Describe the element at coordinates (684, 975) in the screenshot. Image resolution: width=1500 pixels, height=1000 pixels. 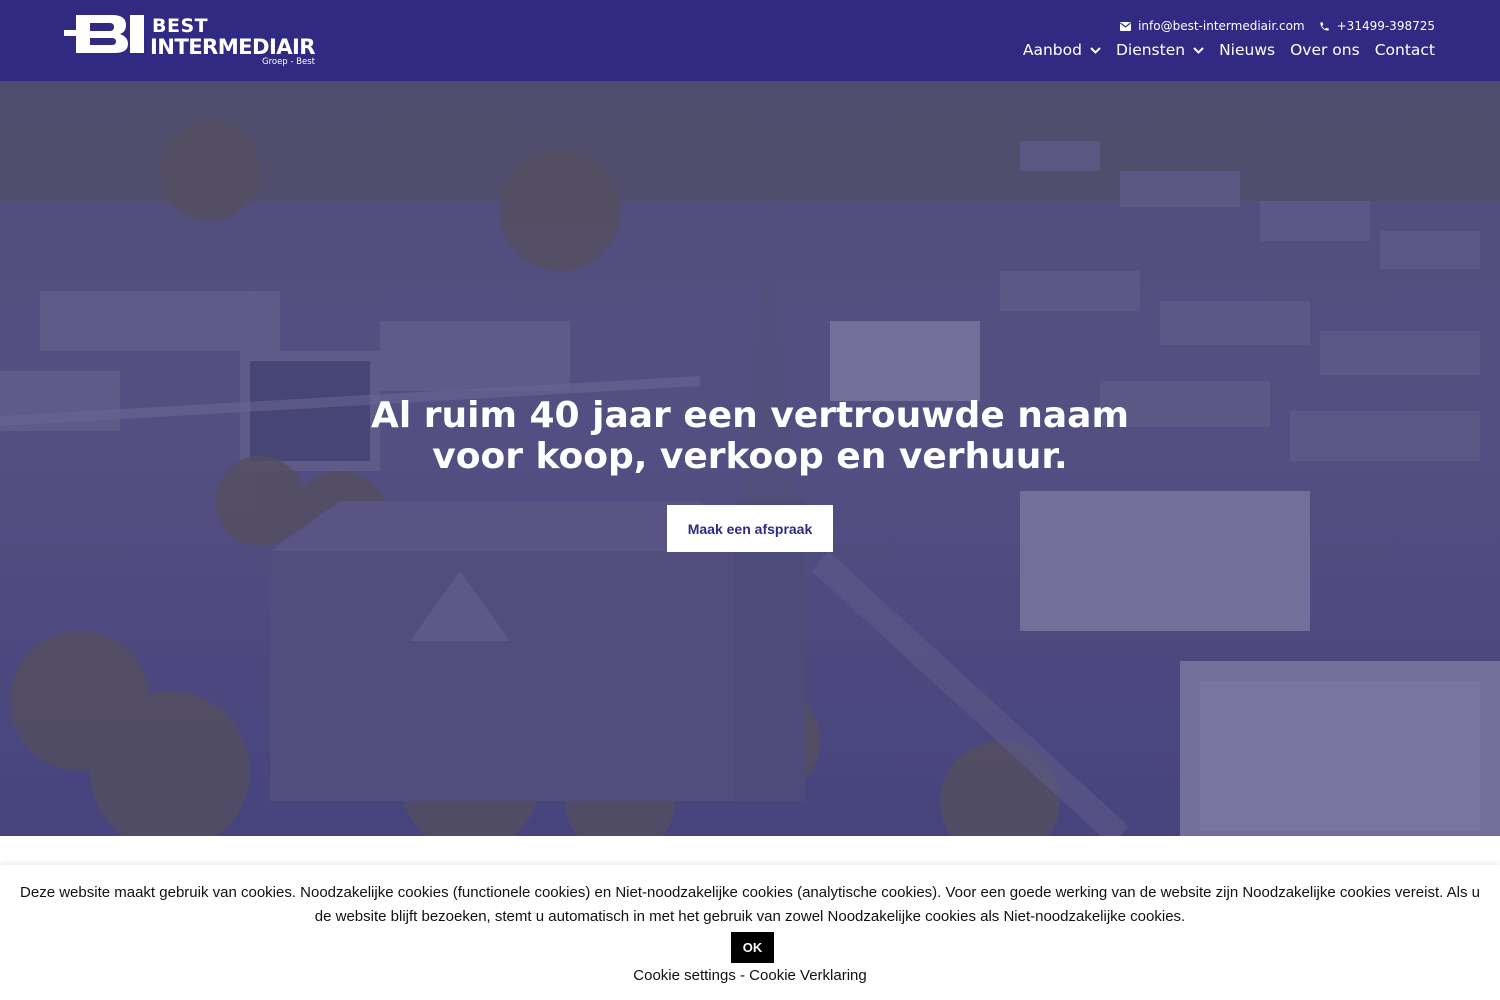
I see `cookie-settings-link: Cookie settings` at that location.